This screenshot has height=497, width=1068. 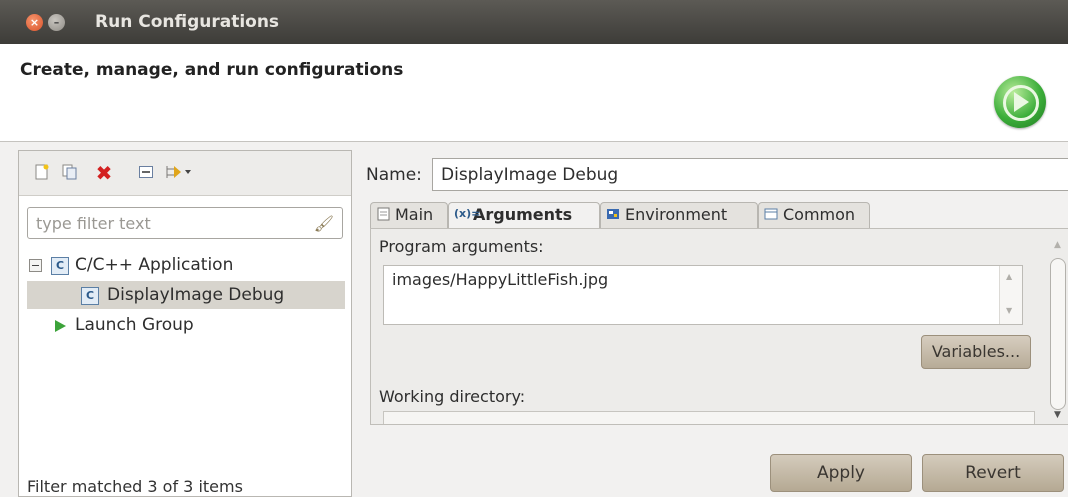 I want to click on tab-label: Common, so click(x=819, y=214).